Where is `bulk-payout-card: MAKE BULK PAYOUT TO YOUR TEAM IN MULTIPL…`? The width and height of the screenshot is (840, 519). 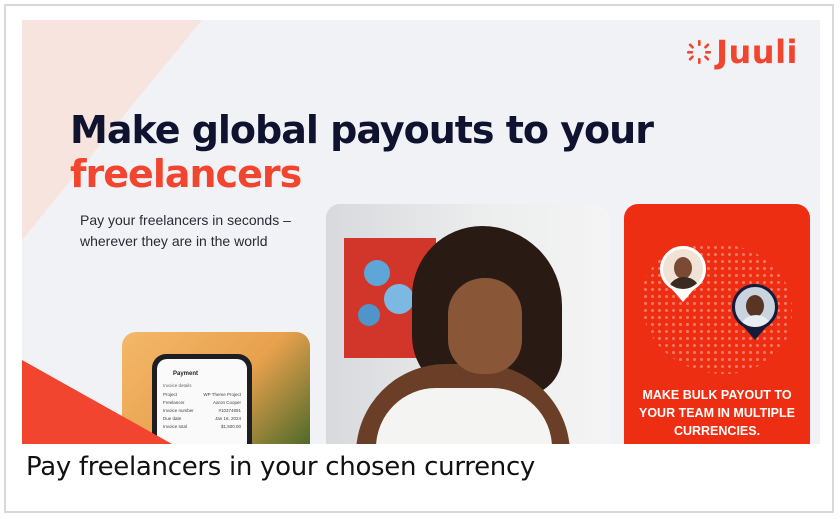
bulk-payout-card: MAKE BULK PAYOUT TO YOUR TEAM IN MULTIPL… is located at coordinates (717, 324).